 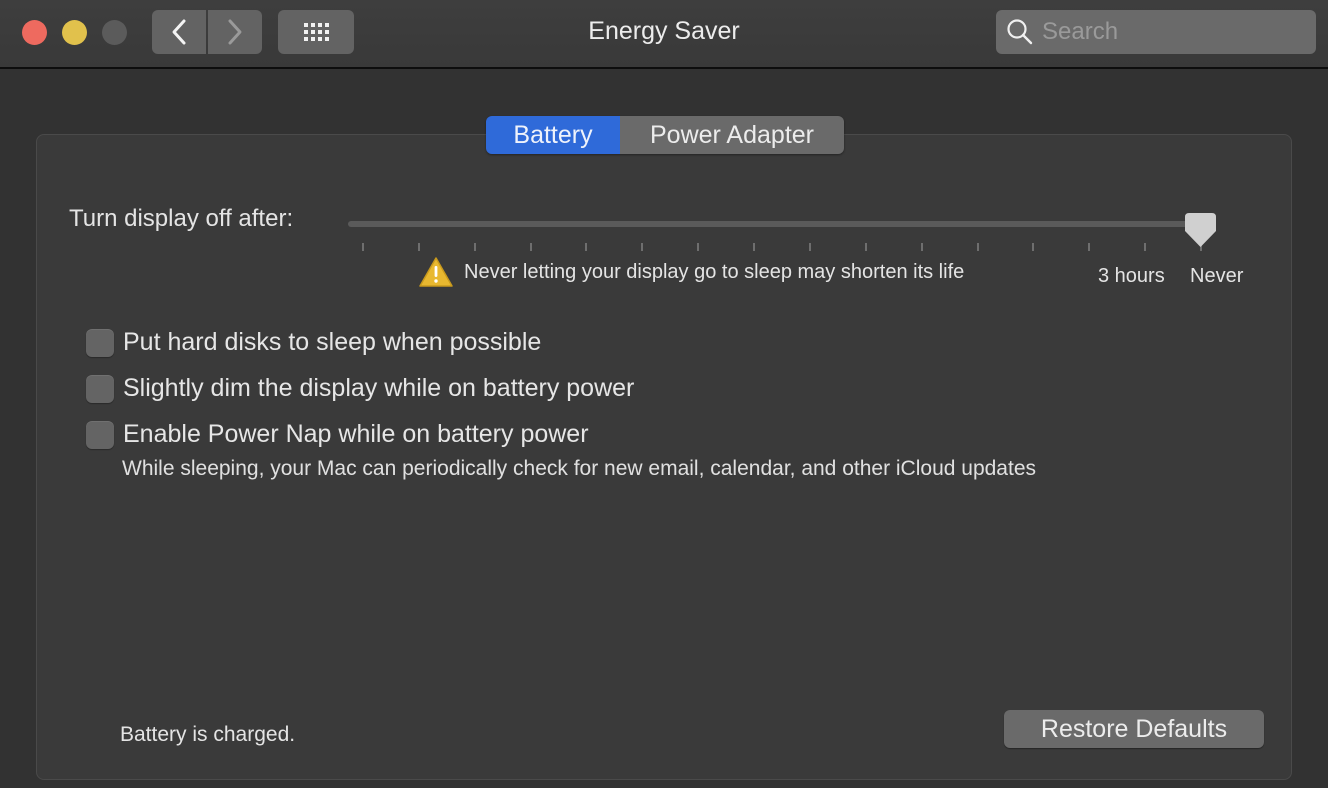 What do you see at coordinates (1134, 729) in the screenshot?
I see `restore-defaults-button: Restore Defaults` at bounding box center [1134, 729].